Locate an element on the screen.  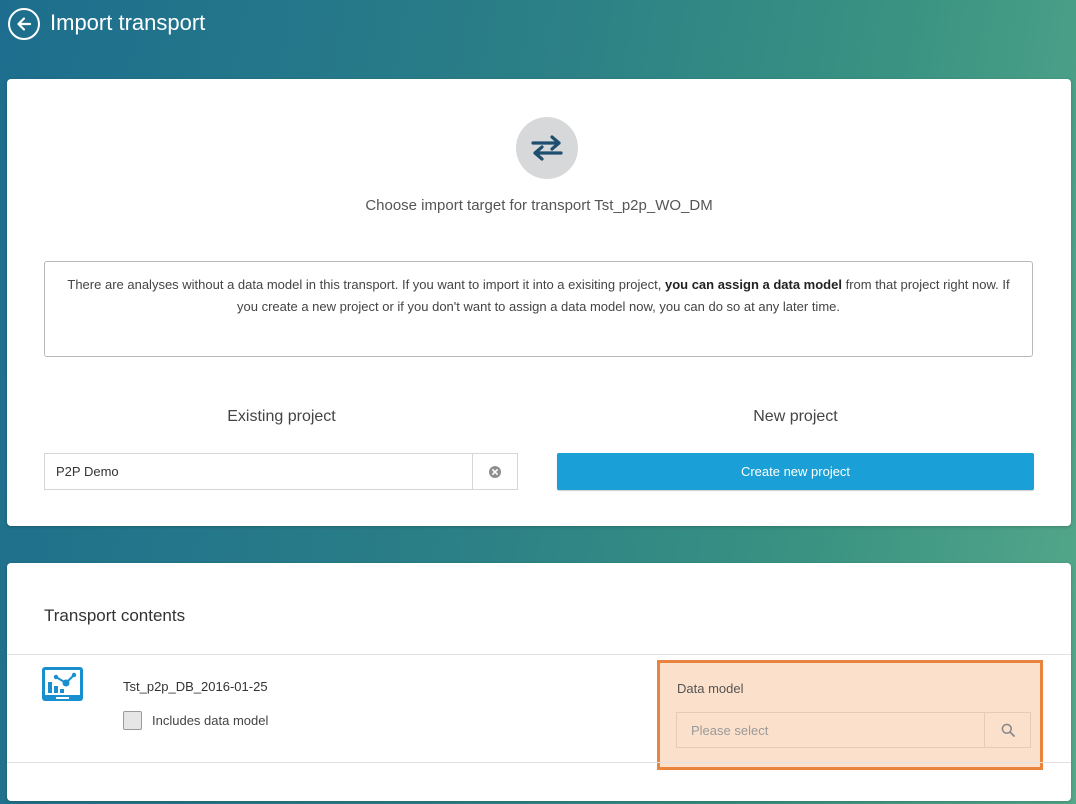
search-icon is located at coordinates (1008, 730).